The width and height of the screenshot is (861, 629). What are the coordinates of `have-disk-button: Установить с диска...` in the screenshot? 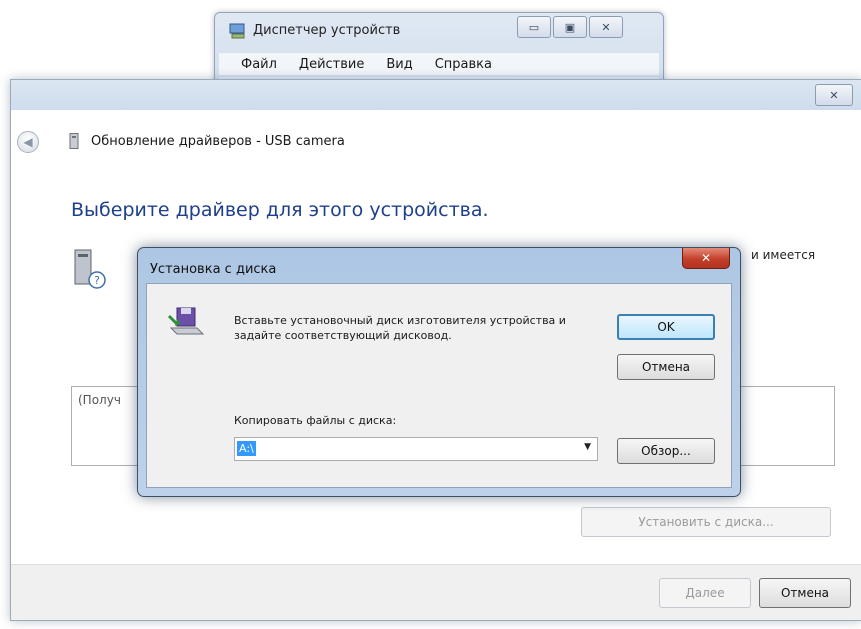 It's located at (706, 522).